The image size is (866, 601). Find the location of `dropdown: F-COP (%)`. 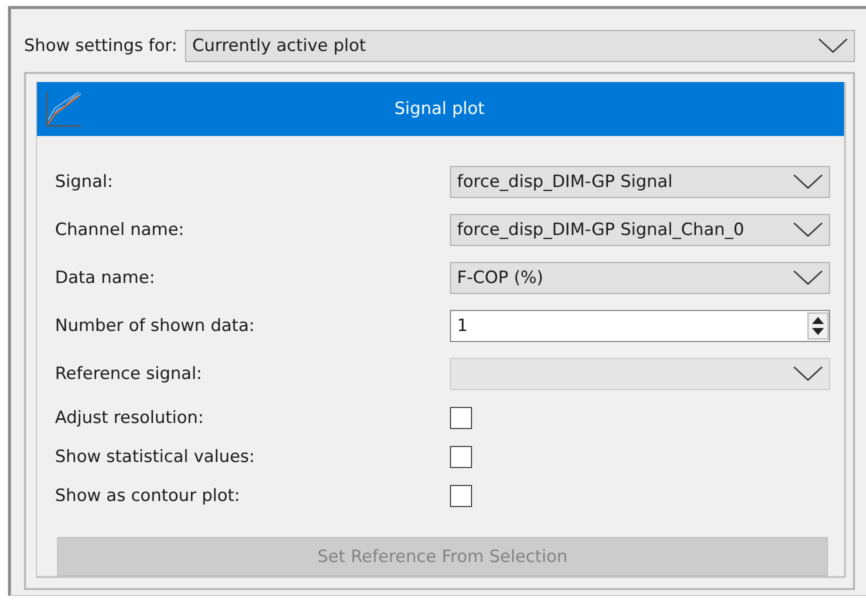

dropdown: F-COP (%) is located at coordinates (640, 278).